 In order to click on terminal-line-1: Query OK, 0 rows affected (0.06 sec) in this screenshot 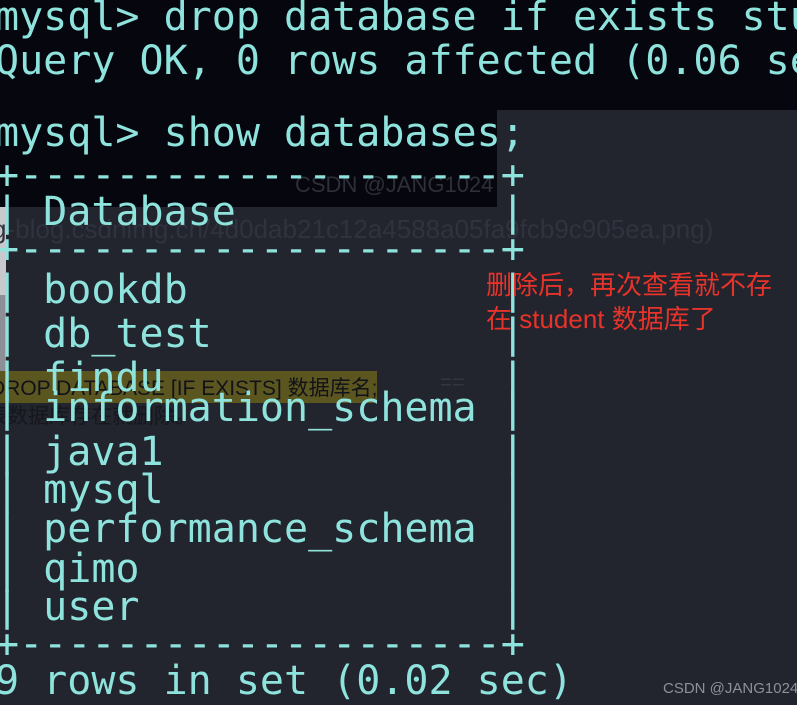, I will do `click(398, 61)`.